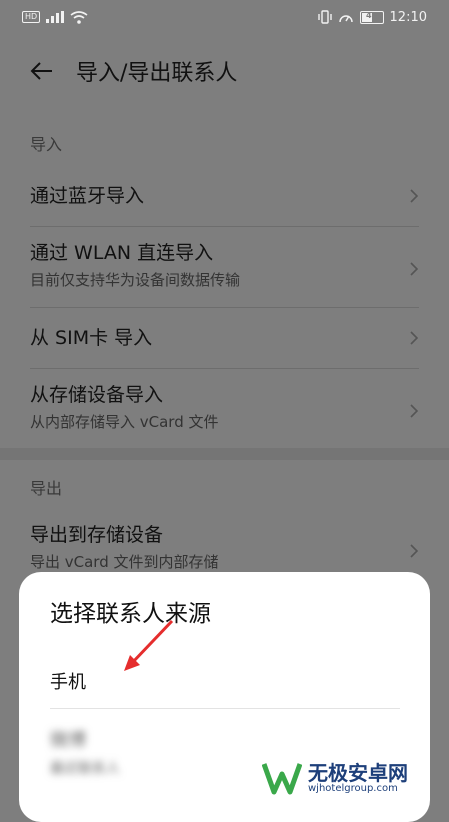 Image resolution: width=449 pixels, height=822 pixels. Describe the element at coordinates (124, 562) in the screenshot. I see `export-storage-subtitle: 导出 vCard 文件到内部存储` at that location.